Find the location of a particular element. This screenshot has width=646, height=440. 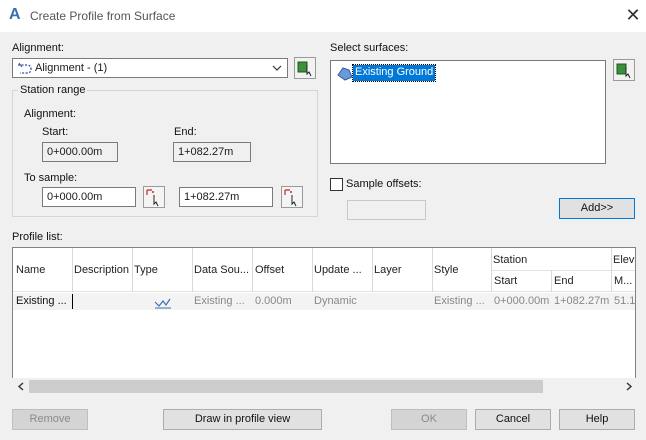

sample-offsets-label: Sample offsets: is located at coordinates (384, 184).